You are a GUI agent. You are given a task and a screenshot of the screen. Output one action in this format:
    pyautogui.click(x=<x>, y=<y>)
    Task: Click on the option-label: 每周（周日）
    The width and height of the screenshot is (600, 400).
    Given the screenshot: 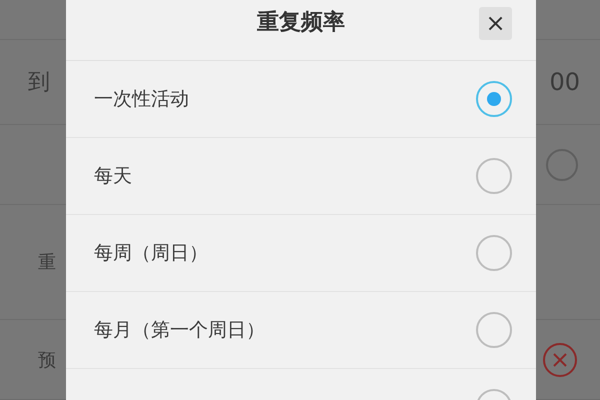 What is the action you would take?
    pyautogui.click(x=151, y=253)
    